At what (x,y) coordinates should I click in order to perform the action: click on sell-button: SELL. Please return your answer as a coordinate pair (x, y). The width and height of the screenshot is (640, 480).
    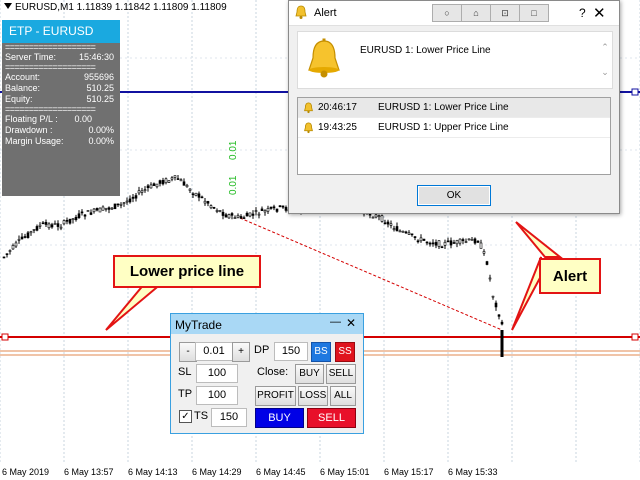
    Looking at the image, I should click on (331, 418).